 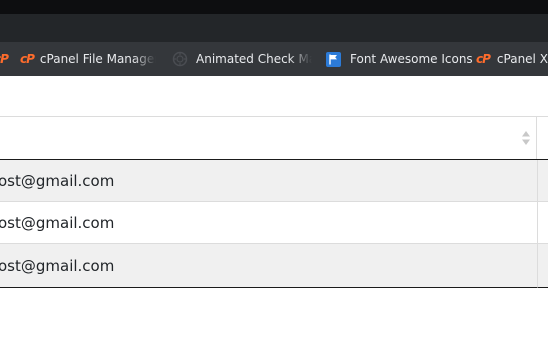 What do you see at coordinates (536, 138) in the screenshot?
I see `column-divider` at bounding box center [536, 138].